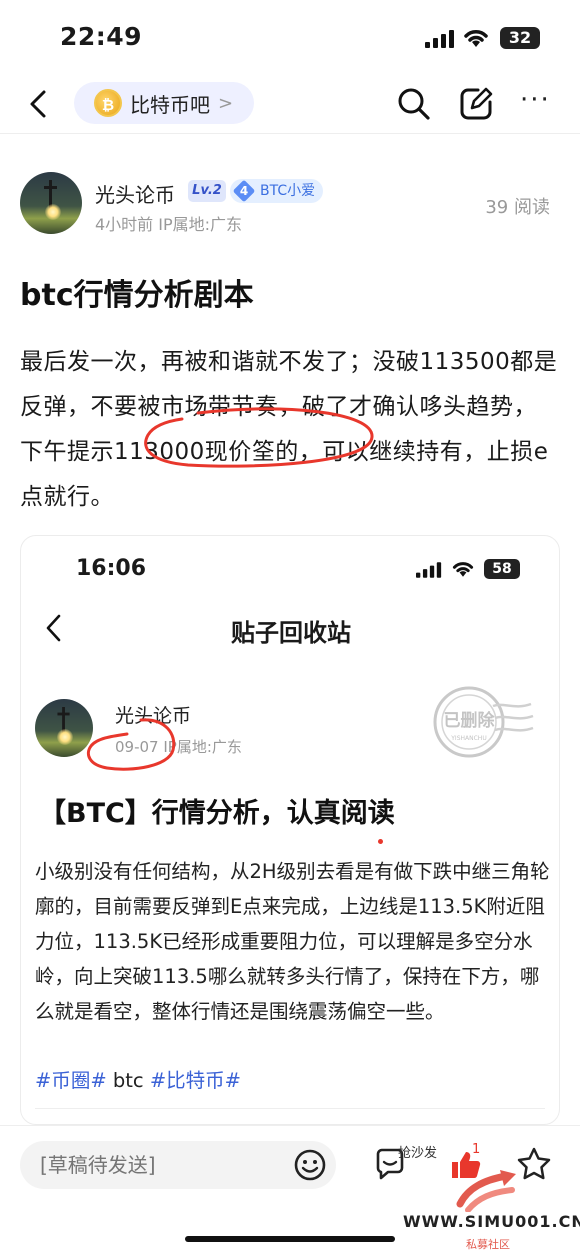  I want to click on chevron-right-icon: >, so click(226, 103).